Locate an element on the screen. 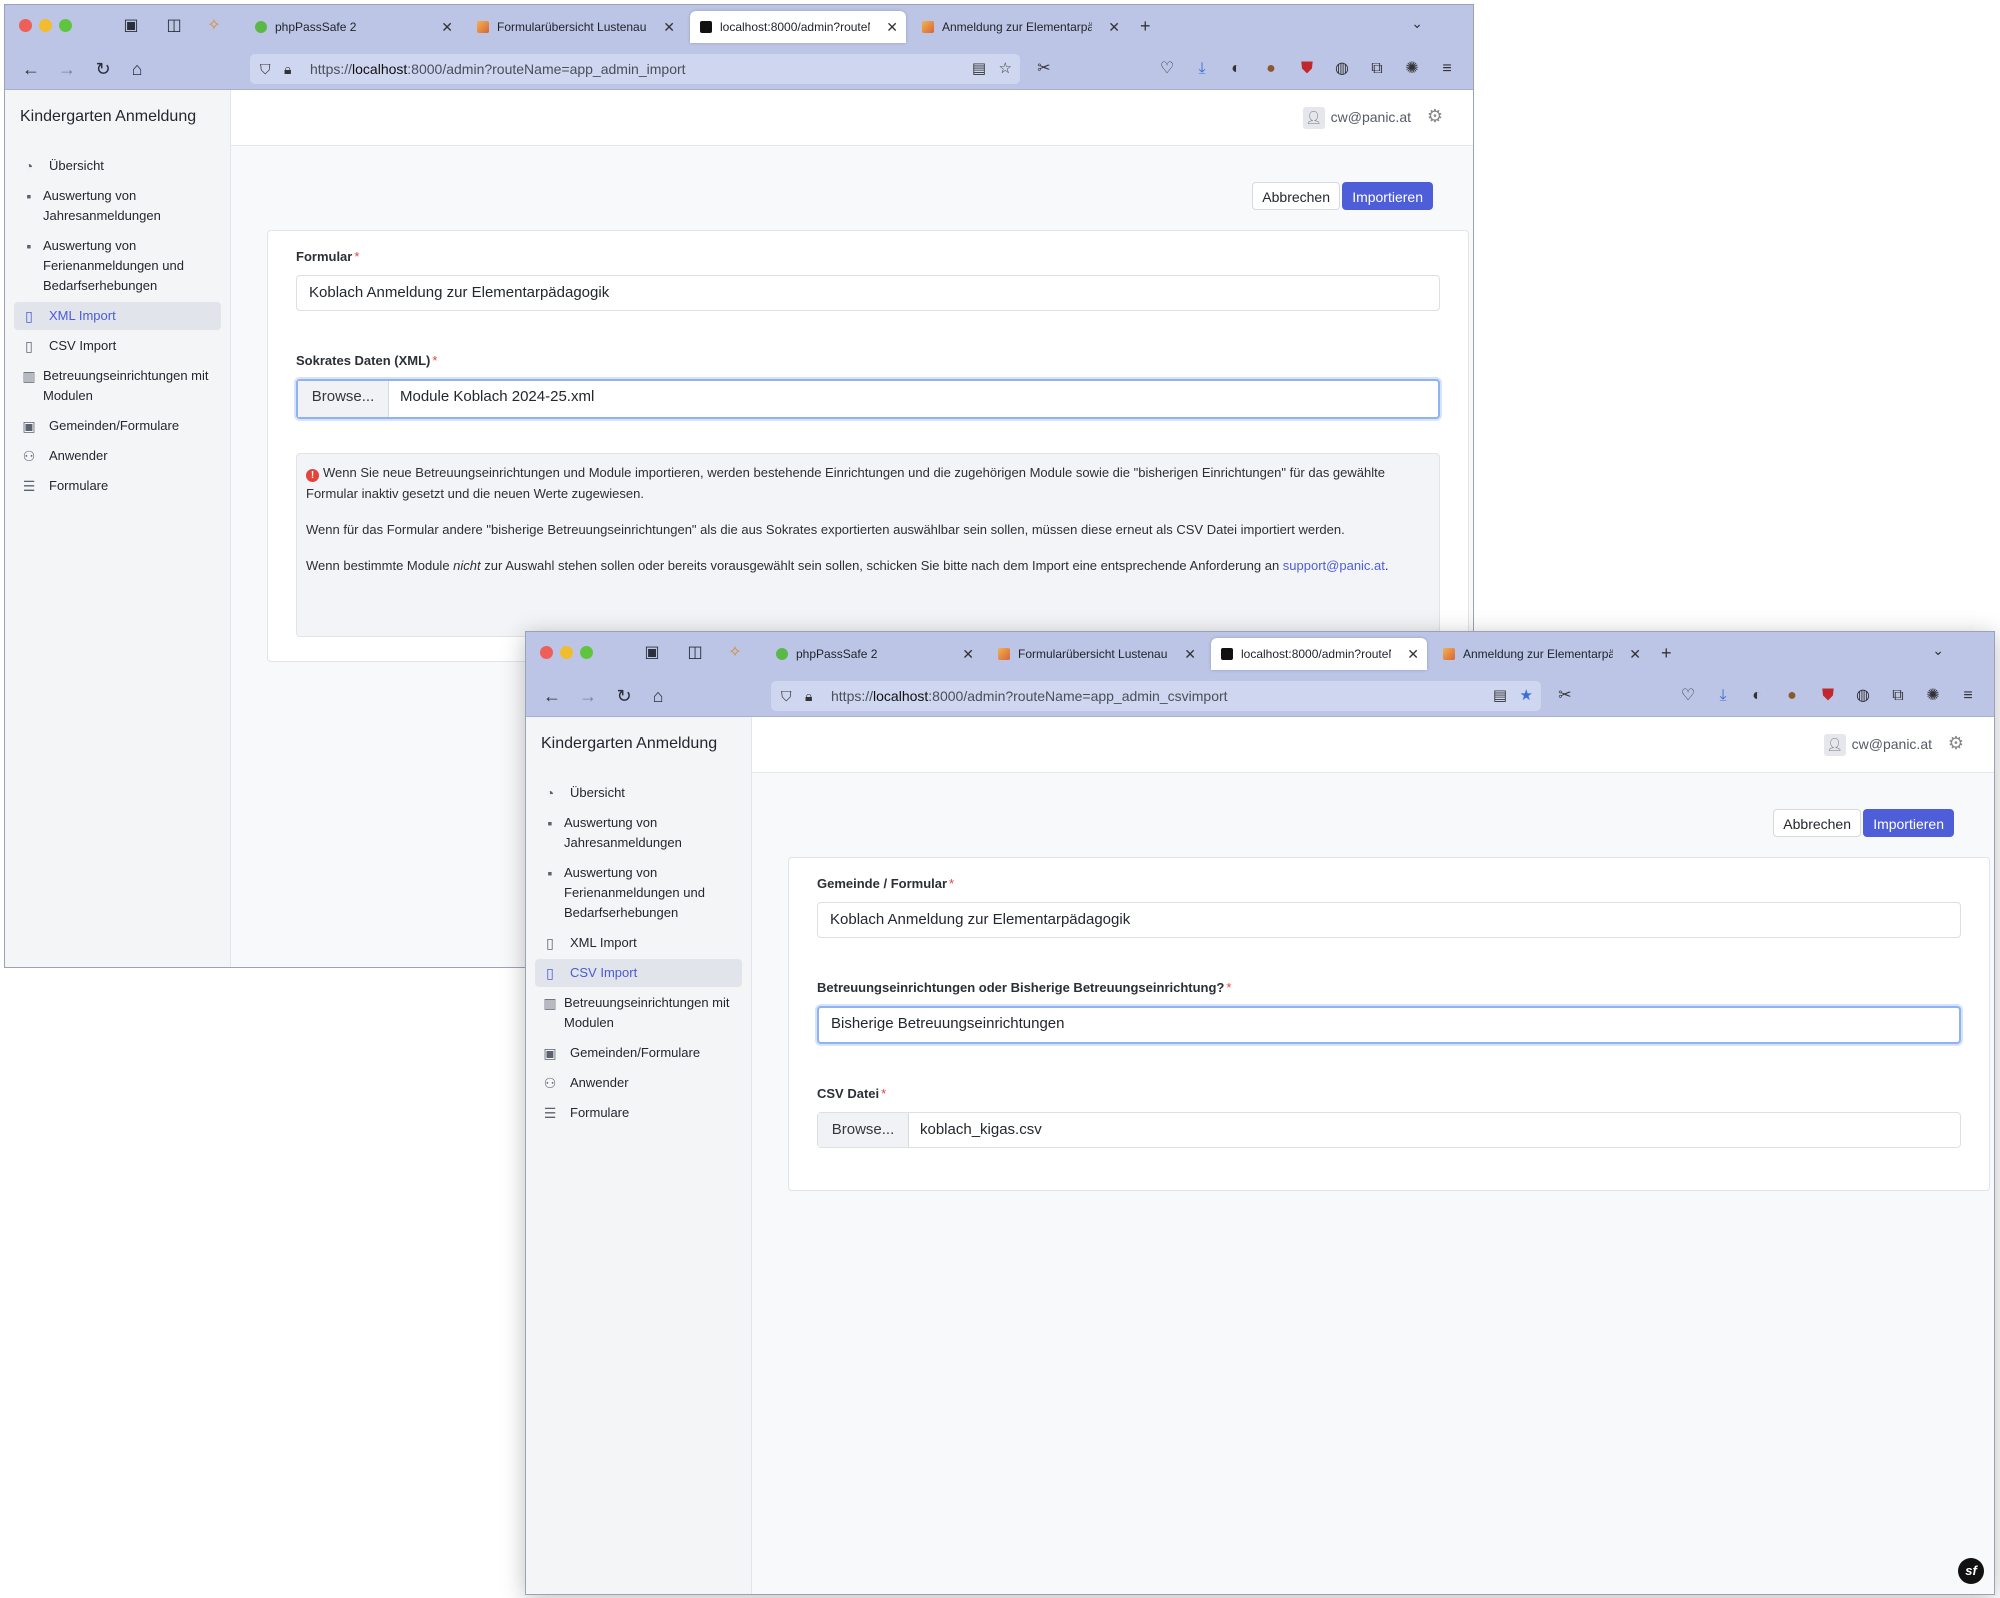 The image size is (2000, 1598). back-button: ← is located at coordinates (552, 696).